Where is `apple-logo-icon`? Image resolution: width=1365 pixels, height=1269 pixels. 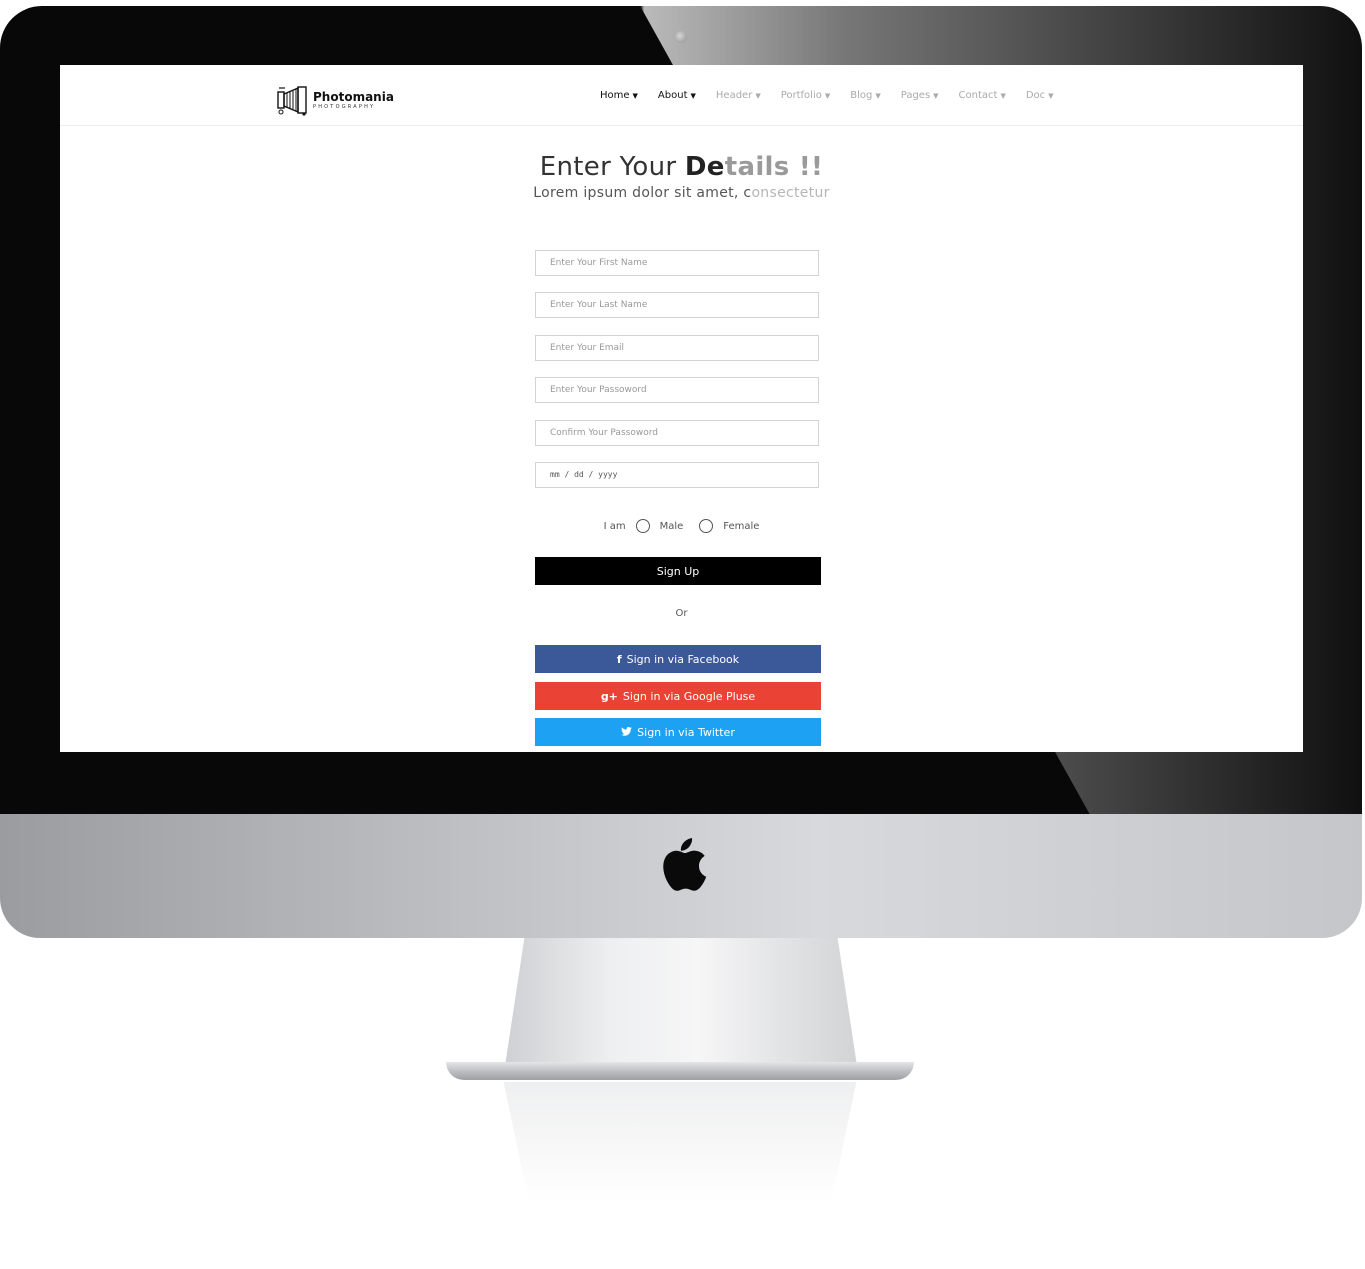 apple-logo-icon is located at coordinates (685, 864).